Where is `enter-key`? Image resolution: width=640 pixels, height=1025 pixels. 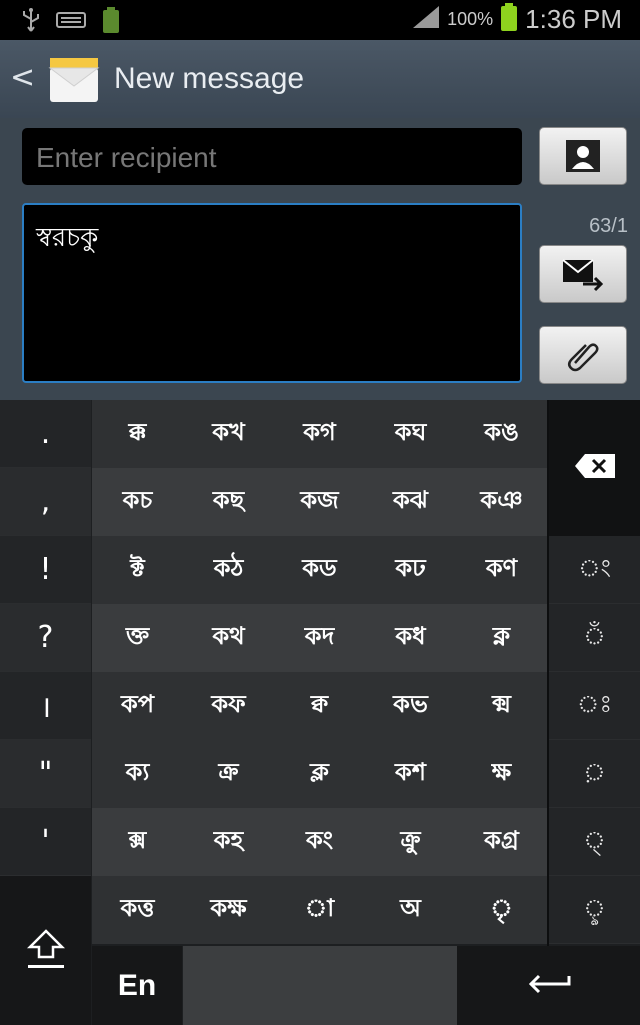 enter-key is located at coordinates (548, 985).